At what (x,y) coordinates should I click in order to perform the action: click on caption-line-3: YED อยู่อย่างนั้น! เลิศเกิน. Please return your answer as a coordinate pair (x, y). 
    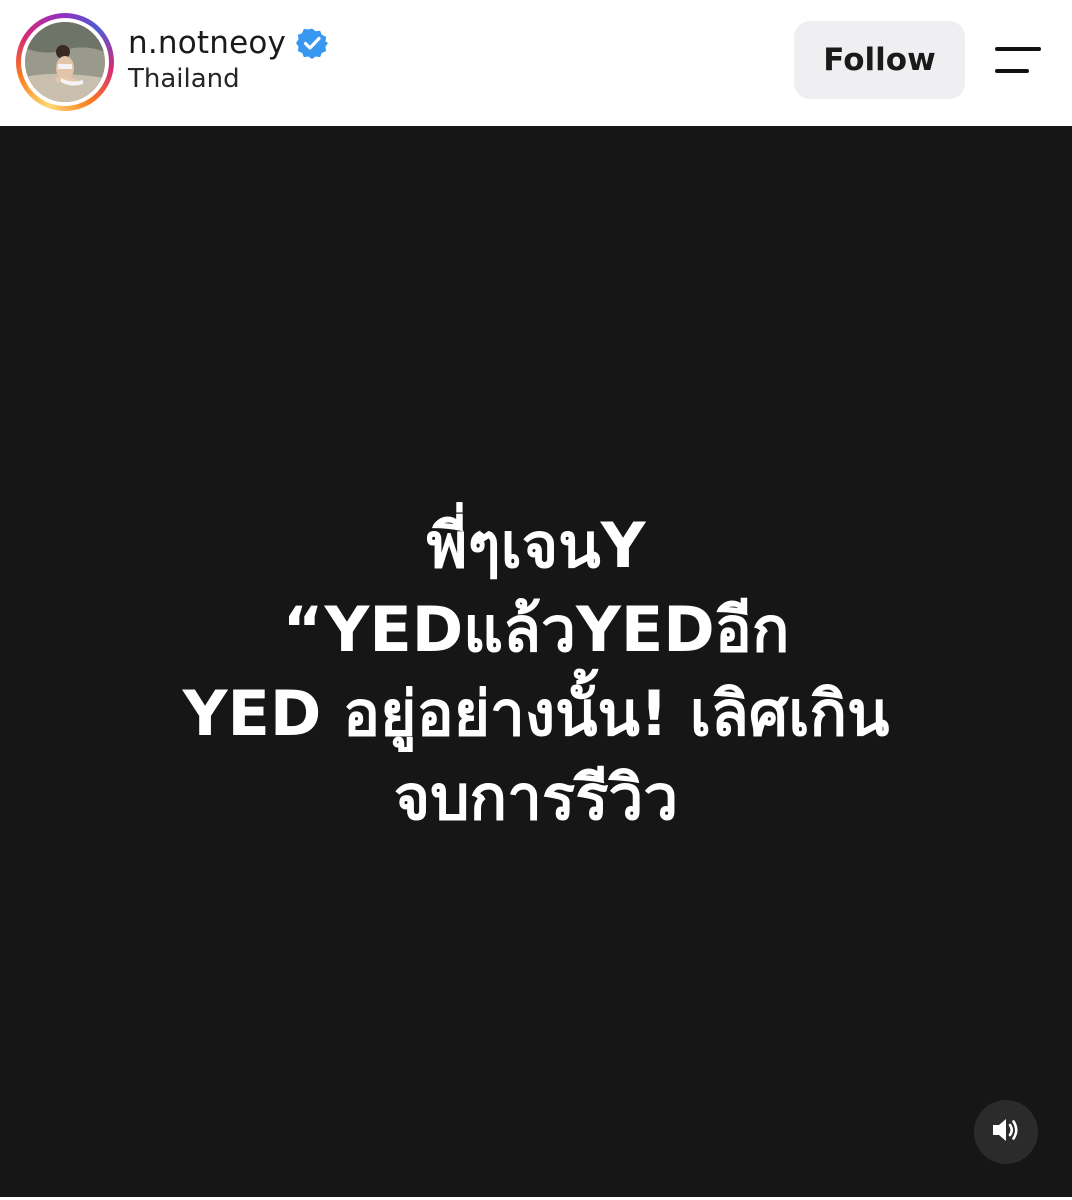
    Looking at the image, I should click on (536, 713).